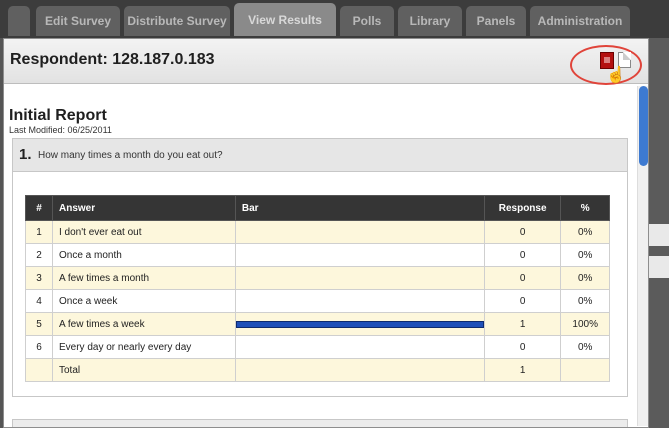 Image resolution: width=669 pixels, height=428 pixels. I want to click on row-percent: 100%, so click(585, 324).